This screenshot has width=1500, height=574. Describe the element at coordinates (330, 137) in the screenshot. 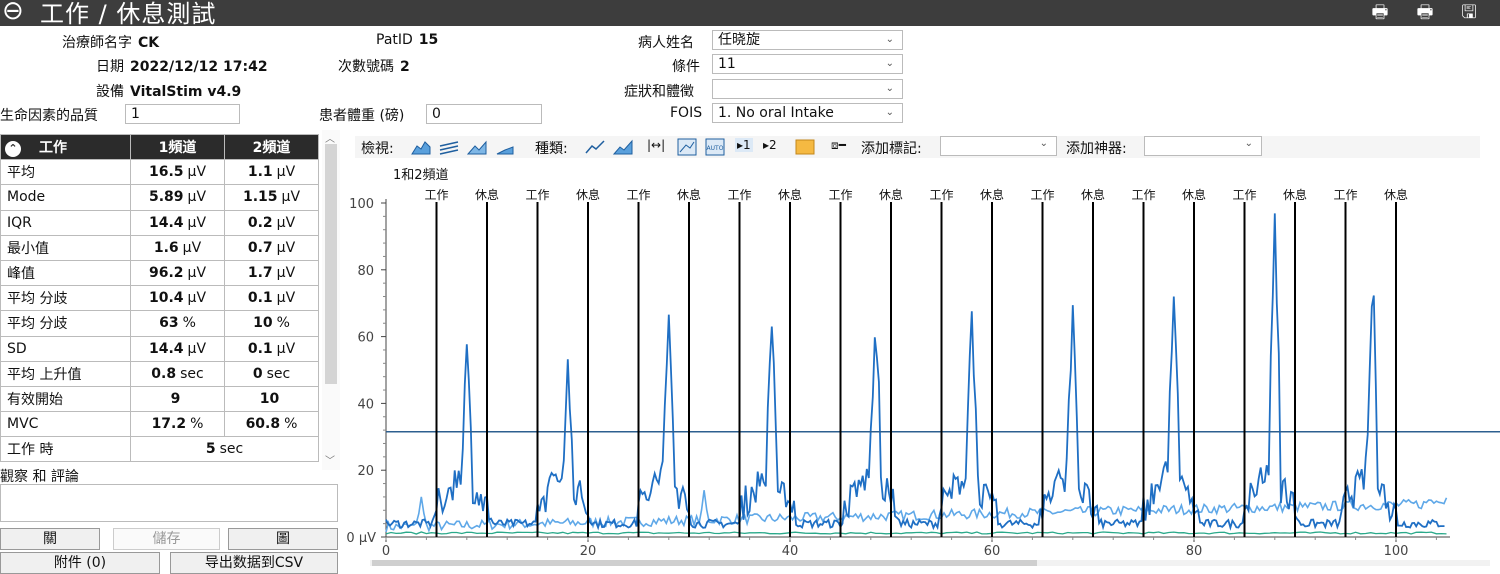

I see `scroll-up-icon: ︿` at that location.